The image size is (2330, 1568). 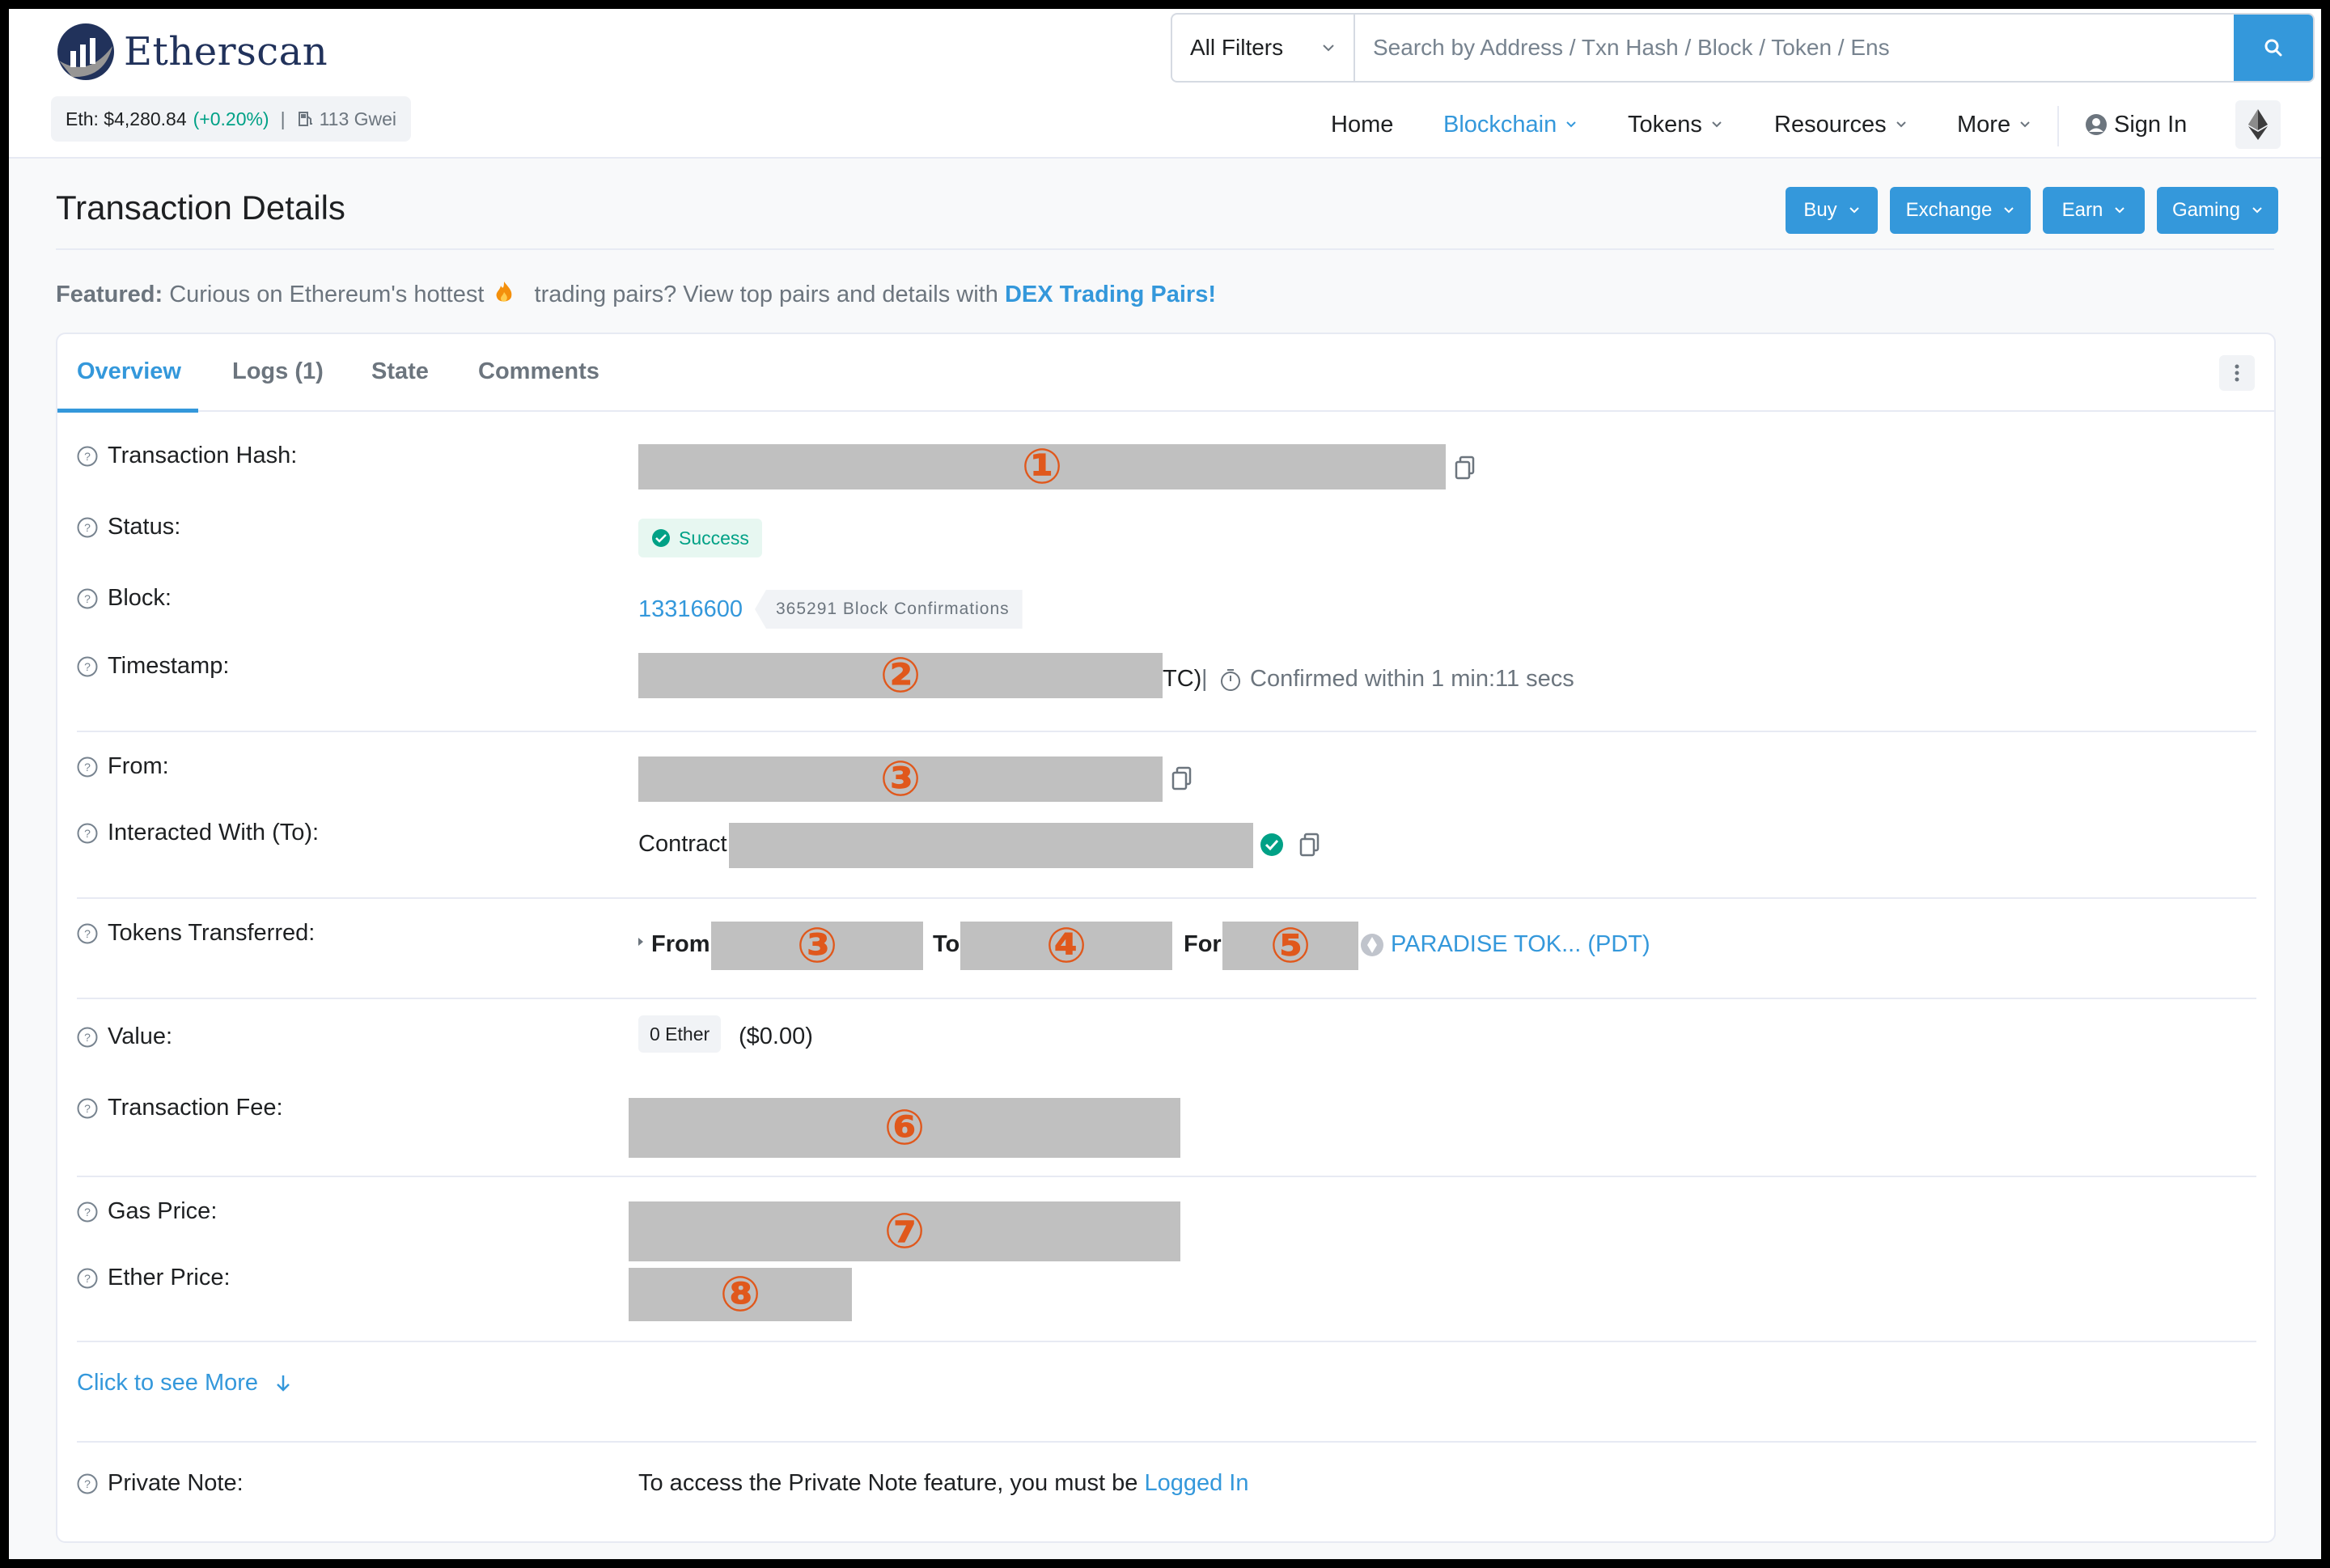 I want to click on caret-right-icon, so click(x=641, y=942).